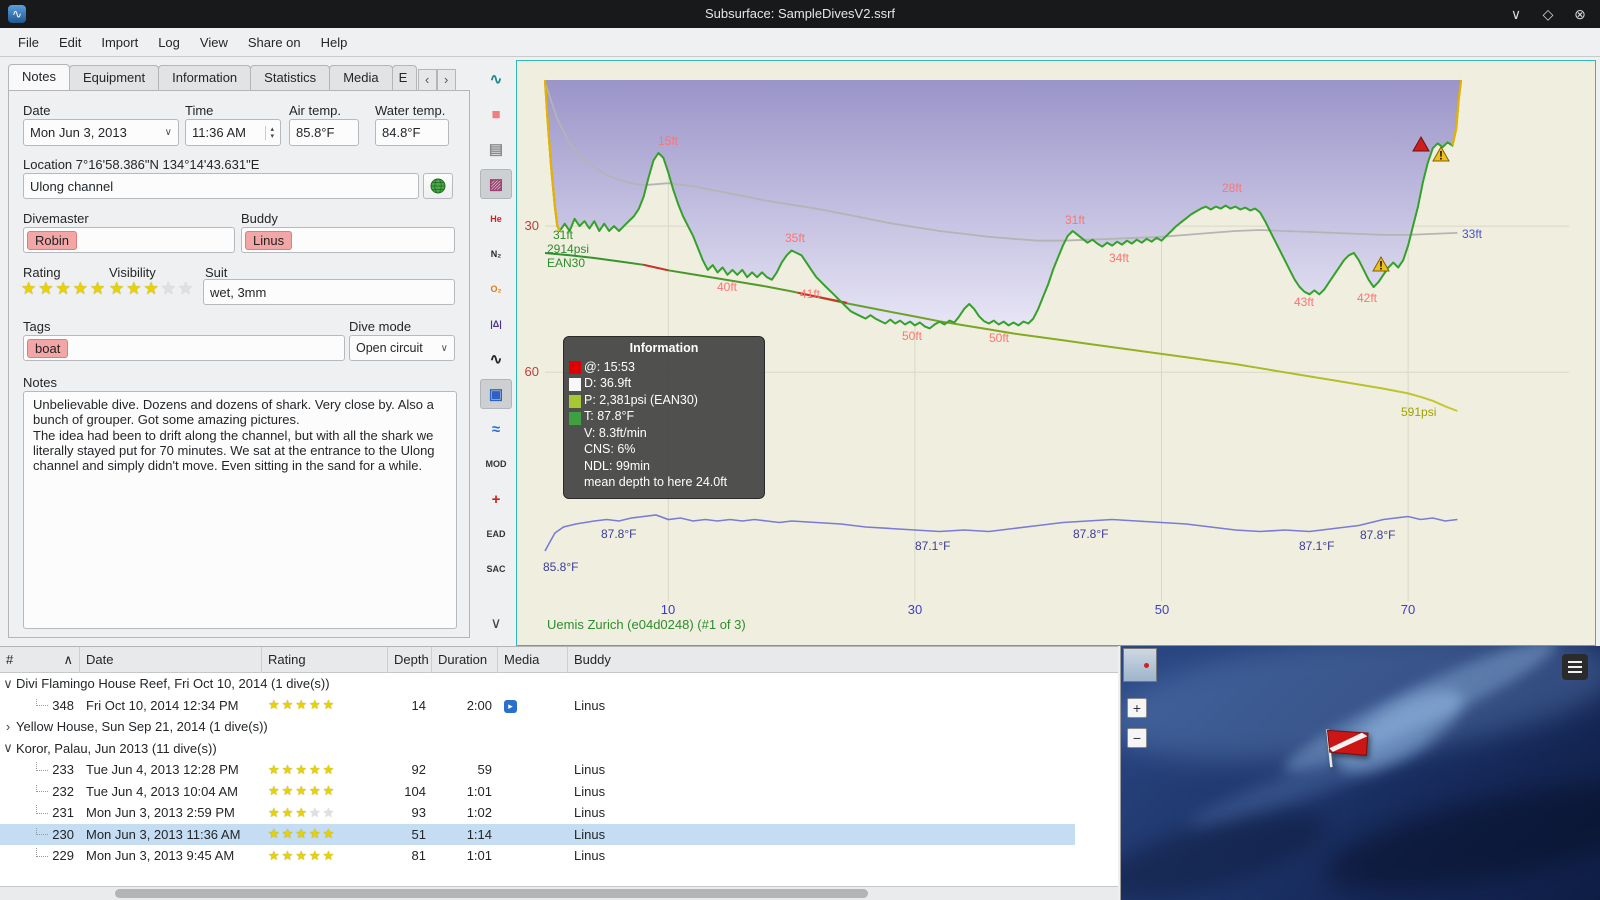  Describe the element at coordinates (496, 289) in the screenshot. I see `toggle-pp-o2-icon: O₂` at that location.